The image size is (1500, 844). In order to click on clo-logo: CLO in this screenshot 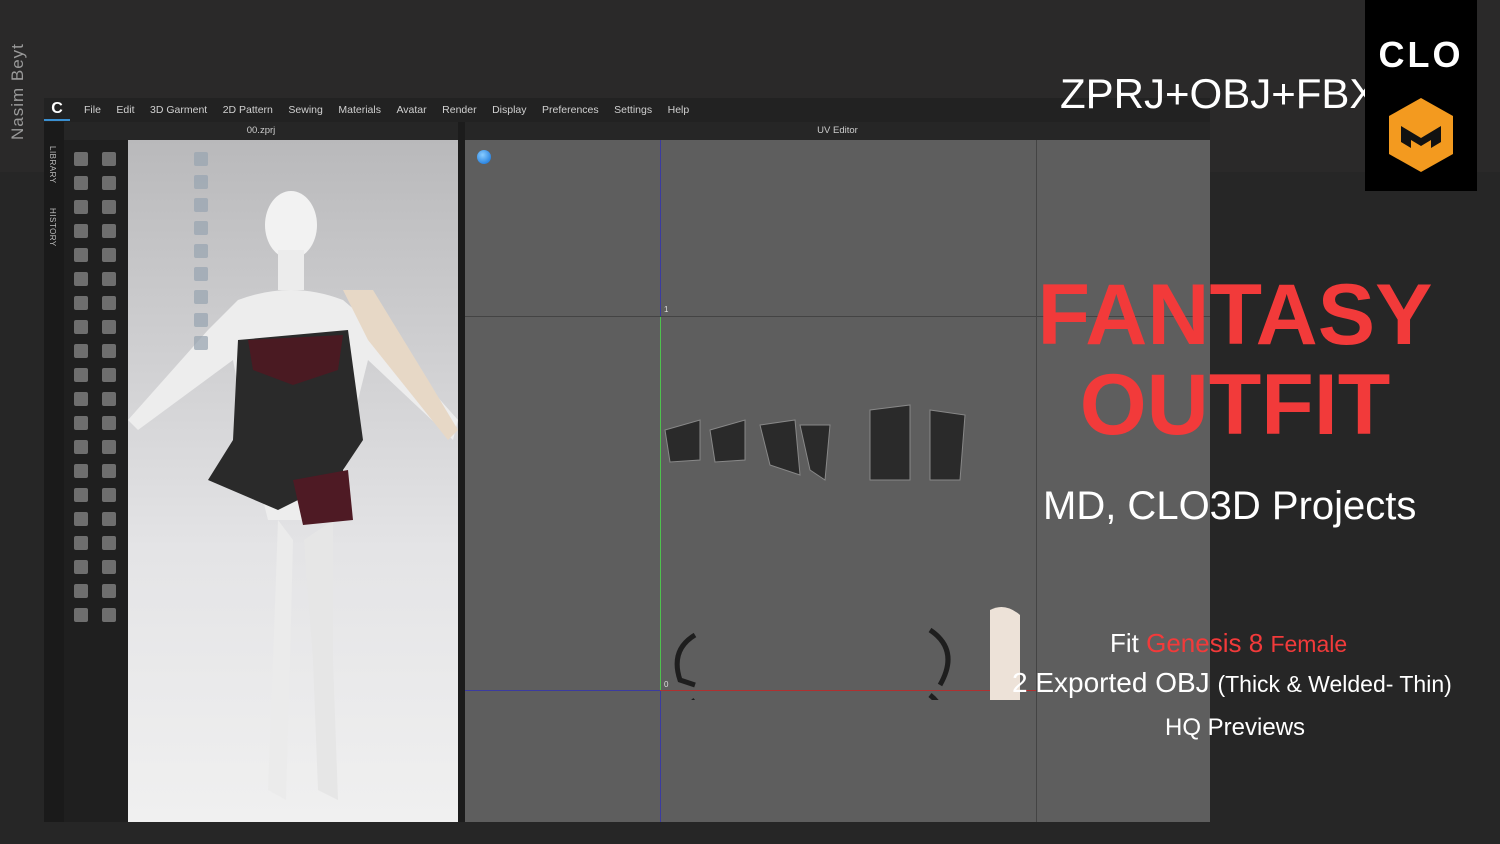, I will do `click(1421, 54)`.